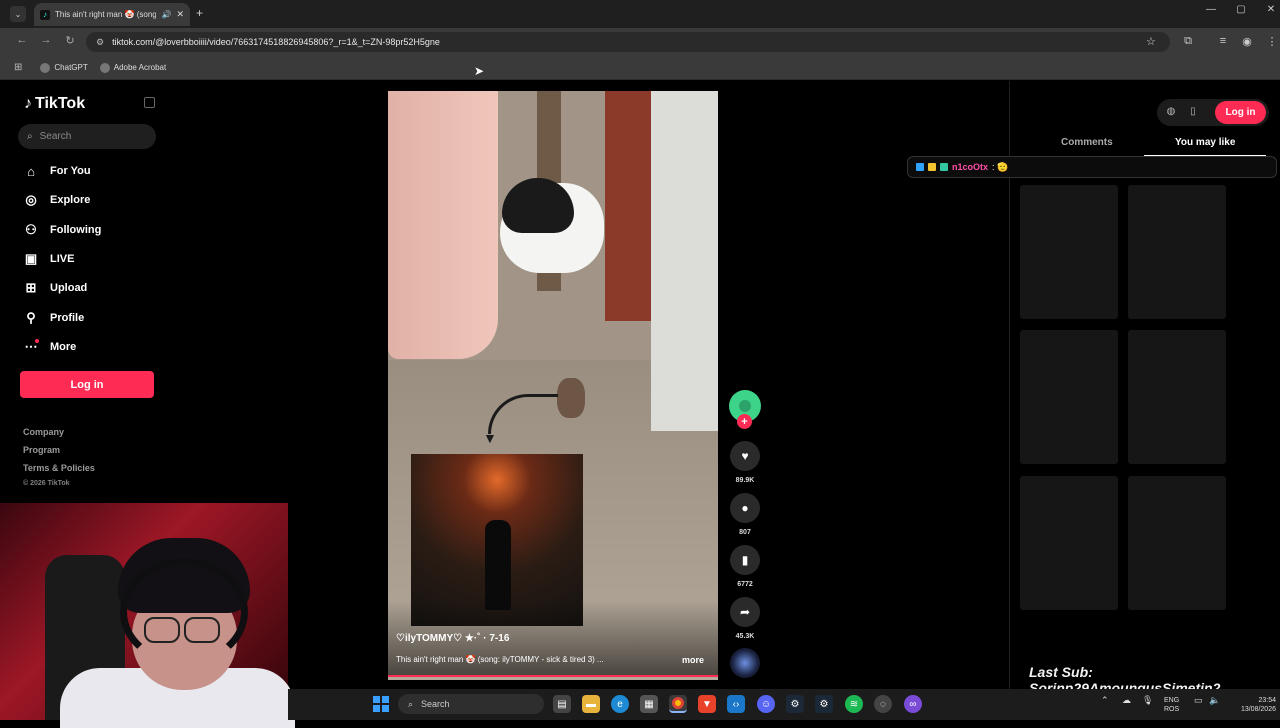  I want to click on search-placeholder: Search, so click(55, 136).